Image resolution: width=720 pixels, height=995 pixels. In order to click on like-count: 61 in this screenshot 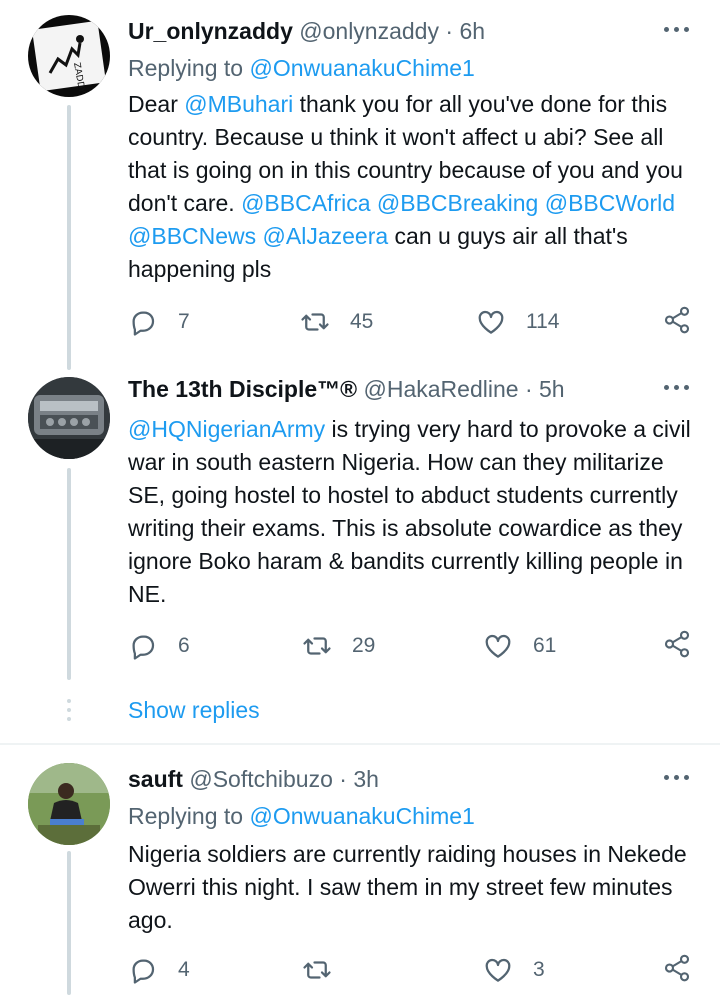, I will do `click(545, 645)`.